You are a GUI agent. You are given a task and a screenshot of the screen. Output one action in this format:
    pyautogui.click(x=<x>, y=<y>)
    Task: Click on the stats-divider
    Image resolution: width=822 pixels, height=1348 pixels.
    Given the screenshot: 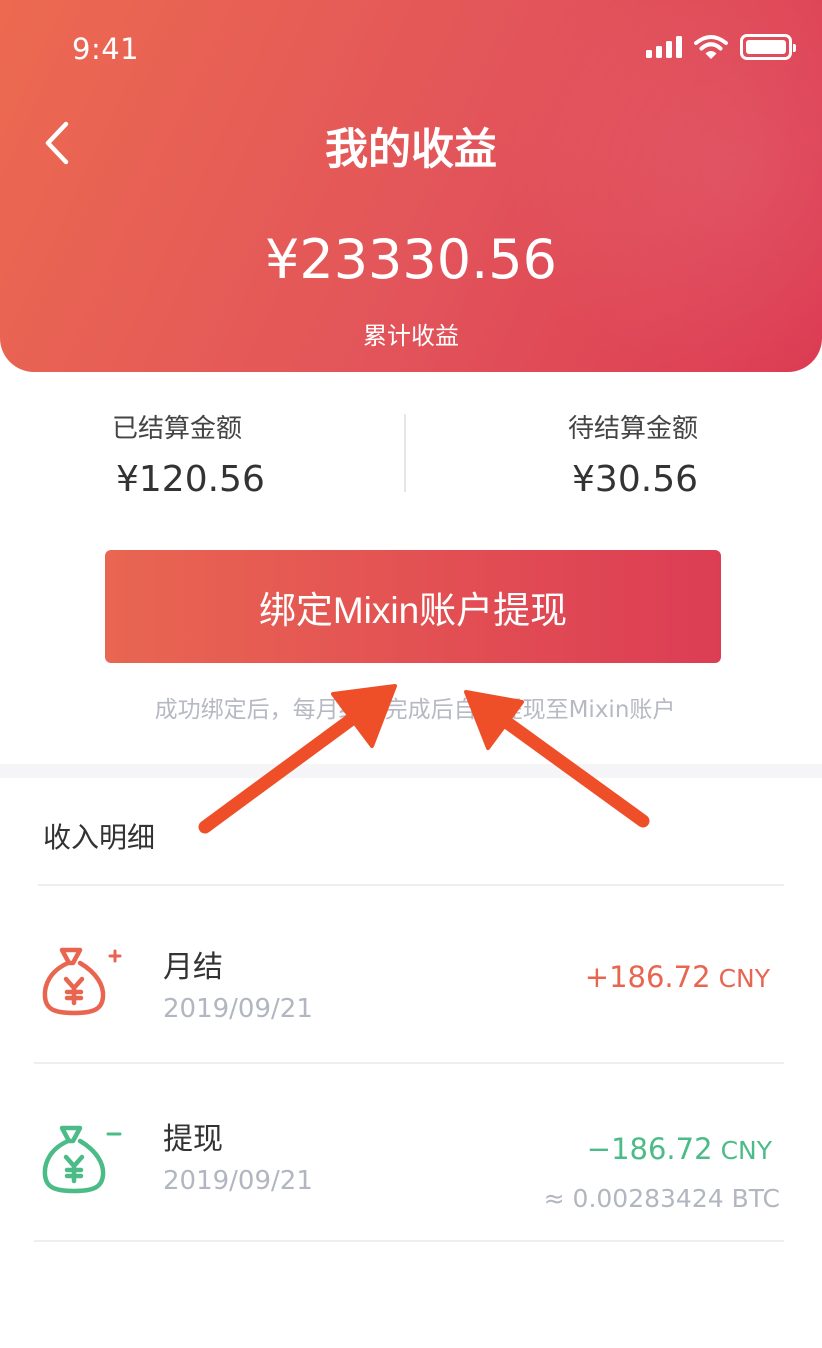 What is the action you would take?
    pyautogui.click(x=405, y=453)
    